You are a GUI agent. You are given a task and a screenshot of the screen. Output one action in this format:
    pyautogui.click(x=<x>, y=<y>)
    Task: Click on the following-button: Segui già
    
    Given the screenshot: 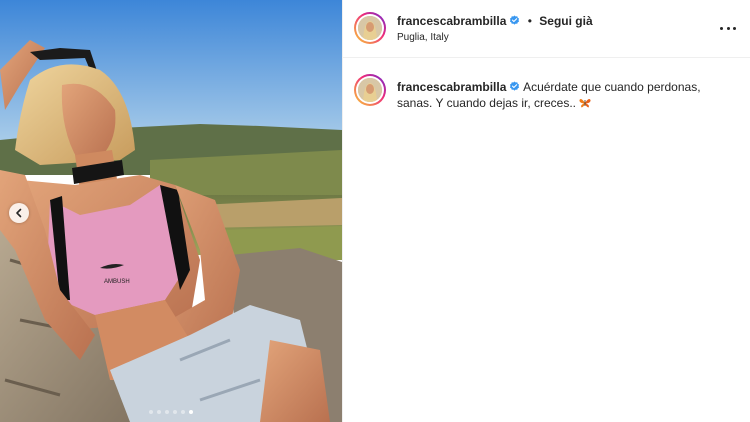 What is the action you would take?
    pyautogui.click(x=565, y=21)
    